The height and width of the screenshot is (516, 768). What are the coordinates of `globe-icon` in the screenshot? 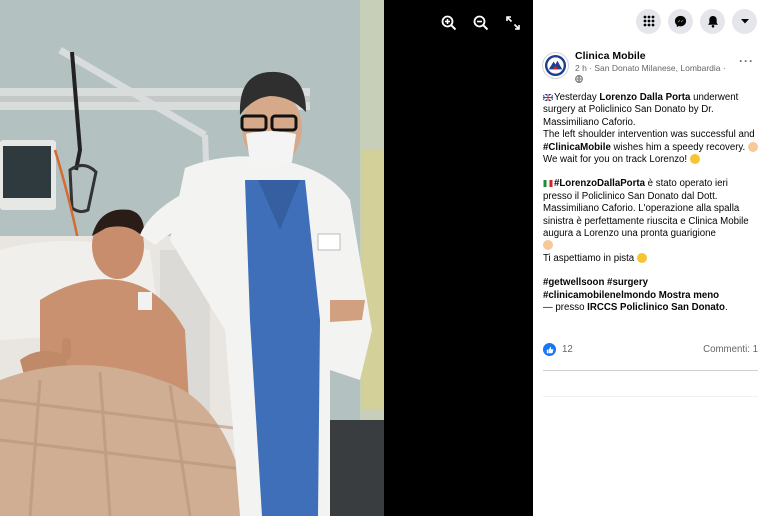 It's located at (579, 79).